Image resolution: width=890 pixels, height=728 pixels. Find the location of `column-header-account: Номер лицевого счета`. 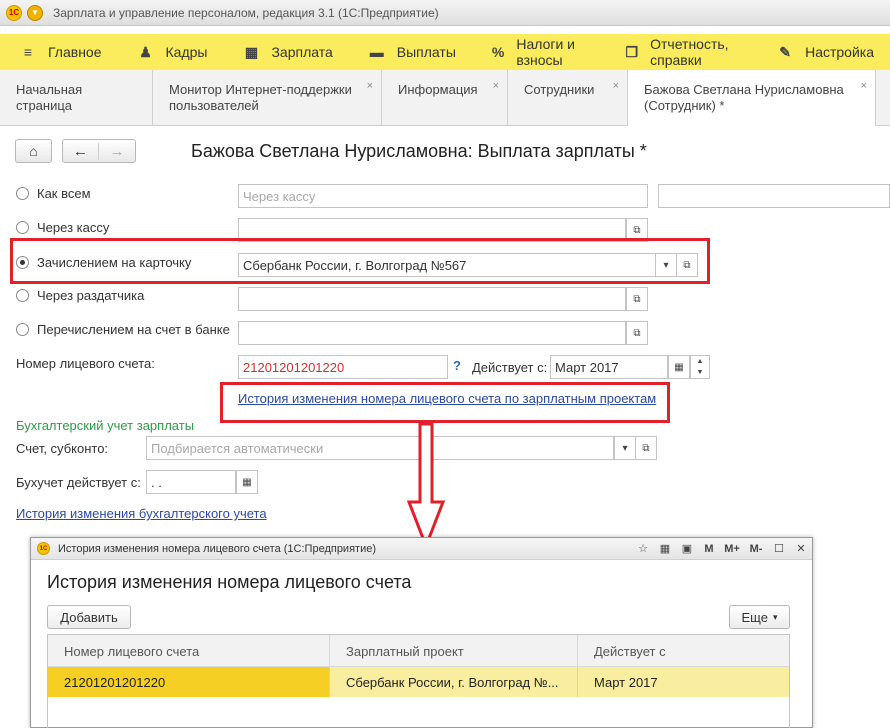

column-header-account: Номер лицевого счета is located at coordinates (189, 651).